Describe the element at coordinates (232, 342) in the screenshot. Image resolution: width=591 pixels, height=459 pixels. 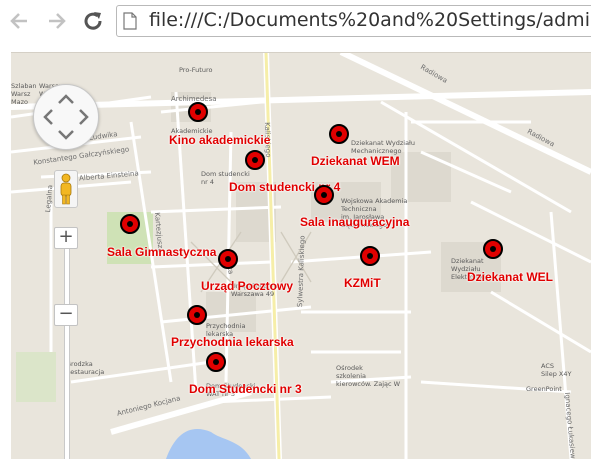
I see `marker-label-przychodnia-lekarska: Przychodnia lekarska` at that location.